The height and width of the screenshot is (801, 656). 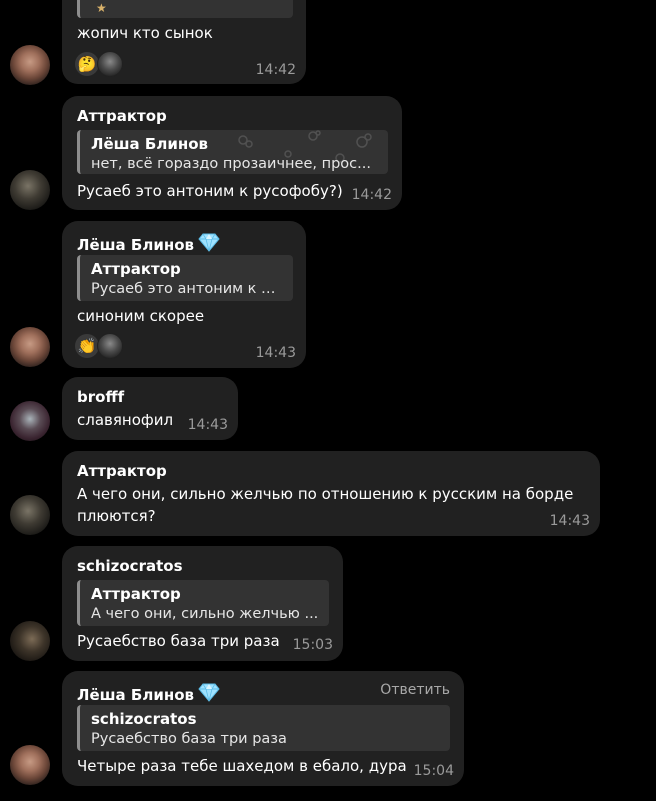 I want to click on sender-name: brofff, so click(x=100, y=397).